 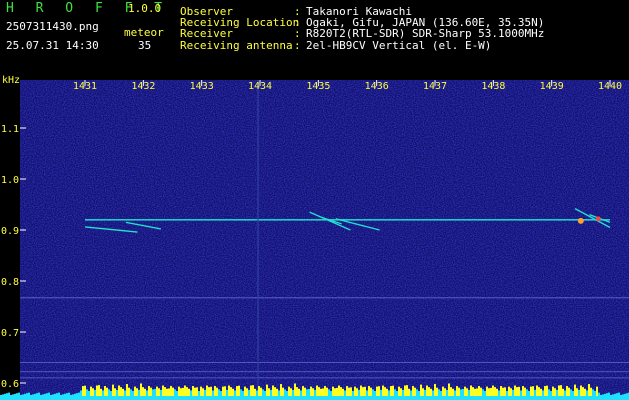 I want to click on meteor-label: meteor, so click(x=144, y=32).